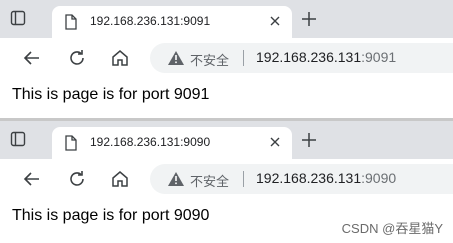 Image resolution: width=453 pixels, height=243 pixels. What do you see at coordinates (111, 215) in the screenshot?
I see `page-text: This is page is for port 9090` at bounding box center [111, 215].